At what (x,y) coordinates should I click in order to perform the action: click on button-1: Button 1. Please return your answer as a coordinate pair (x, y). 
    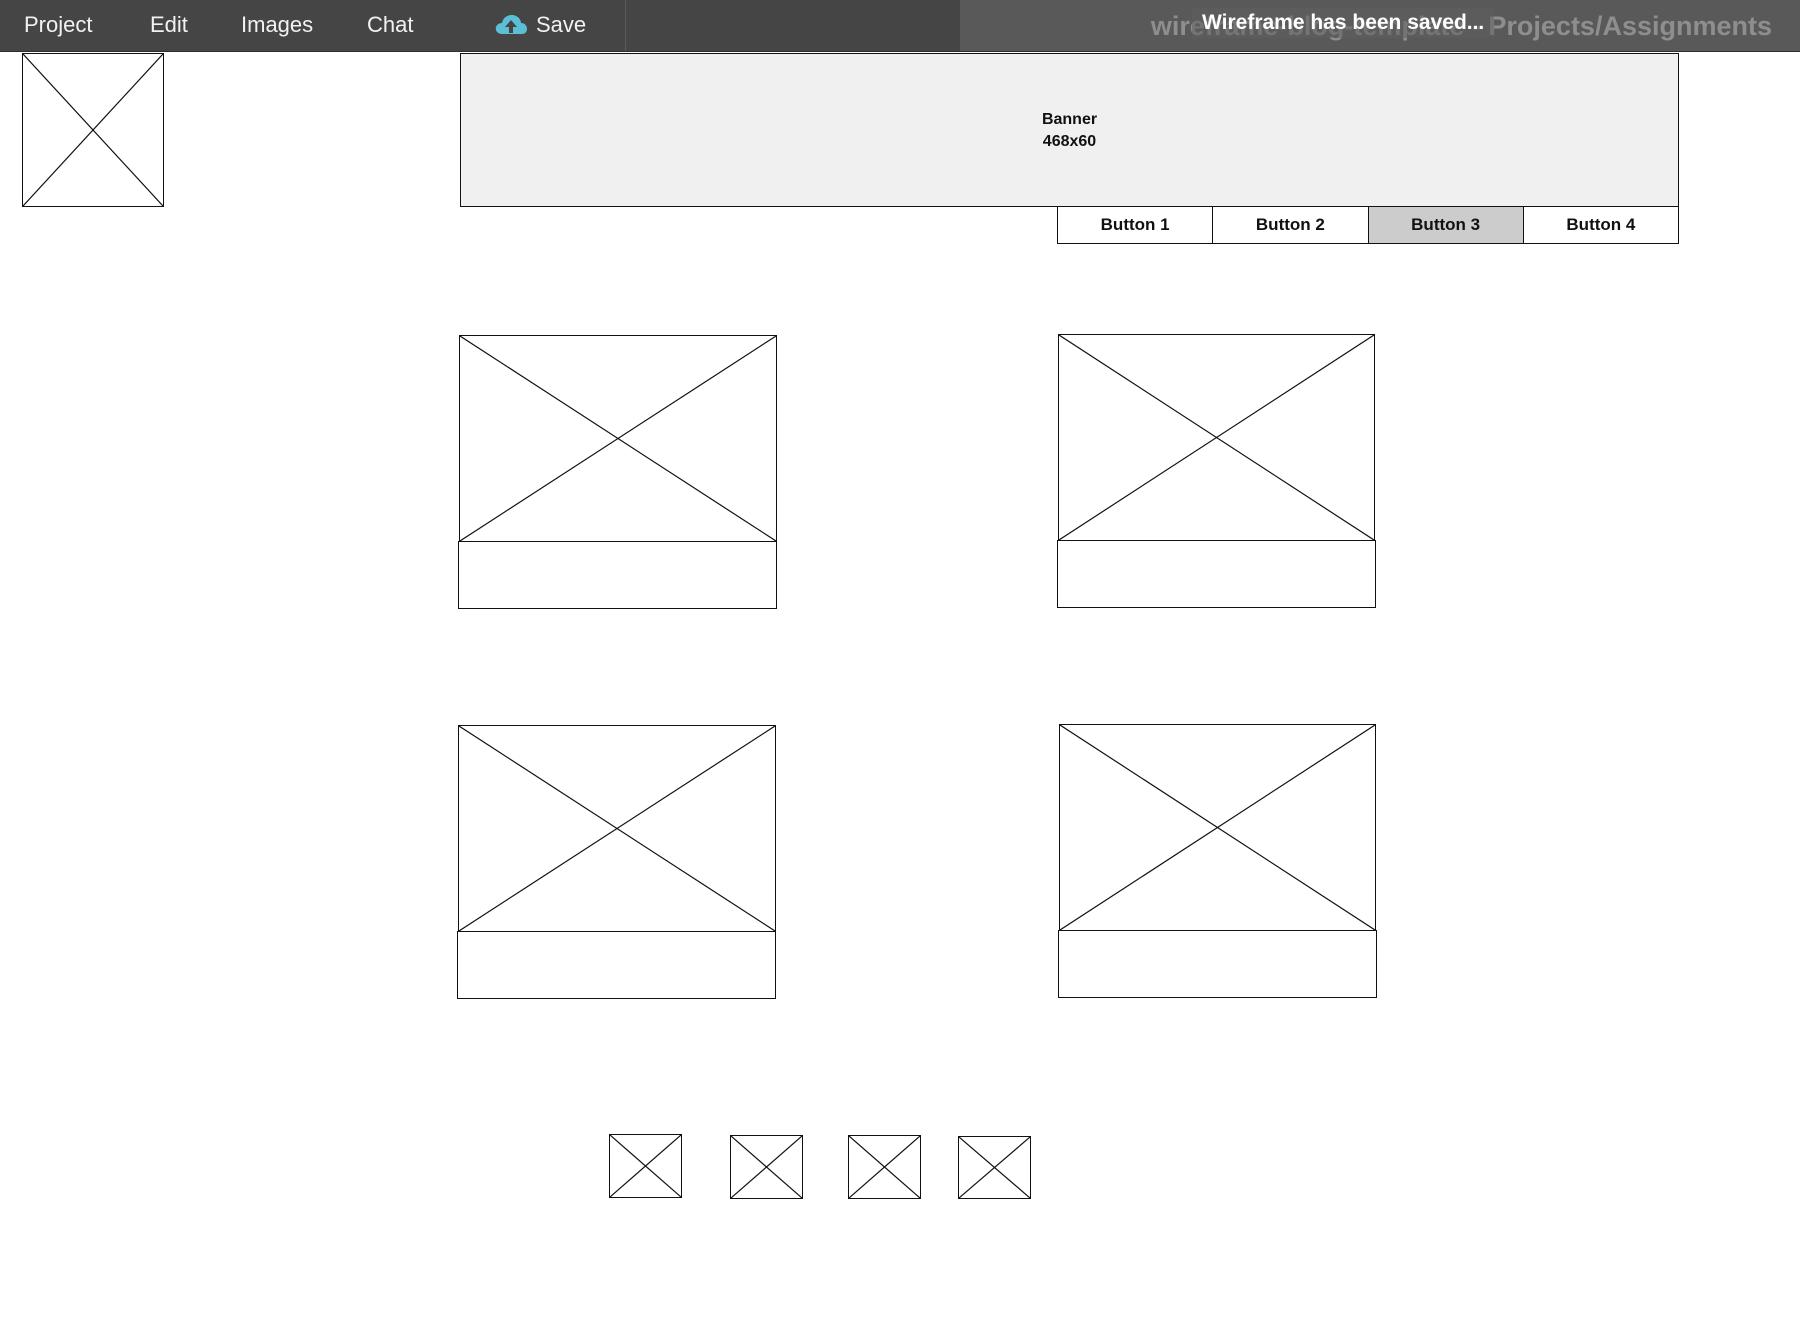
    Looking at the image, I should click on (1135, 225).